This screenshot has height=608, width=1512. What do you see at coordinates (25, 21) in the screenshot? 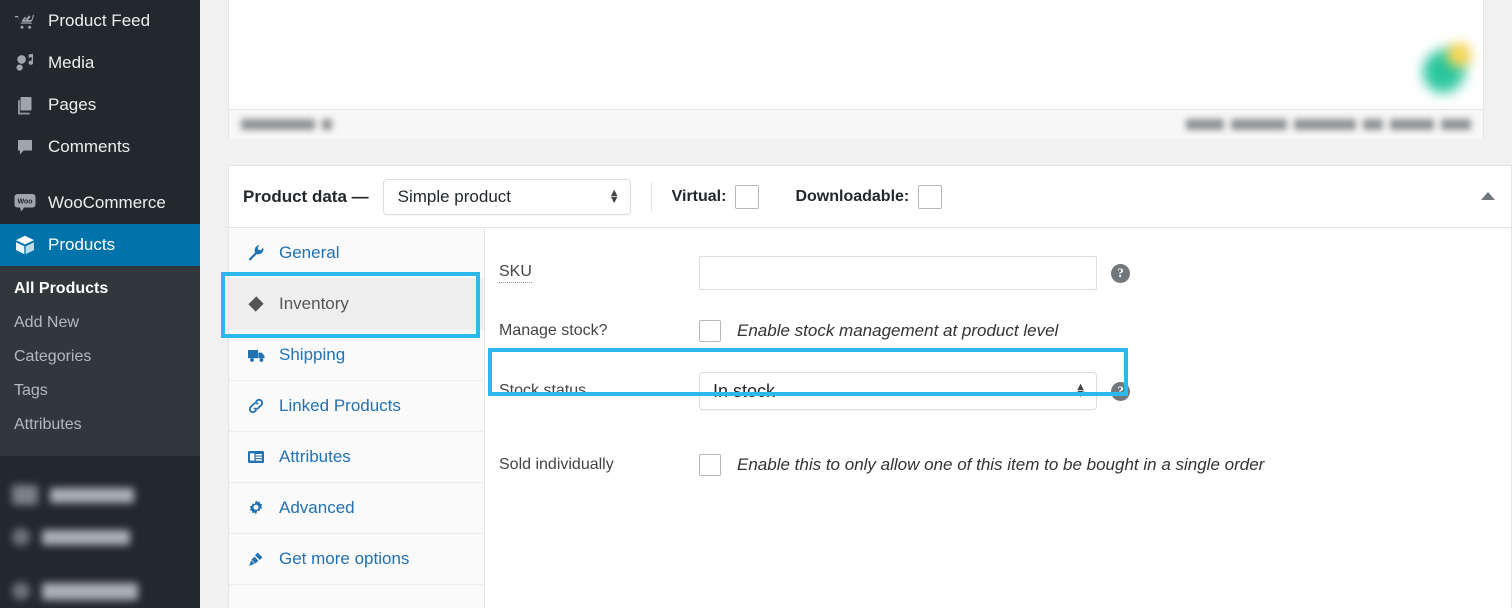
I see `product-feed-icon` at bounding box center [25, 21].